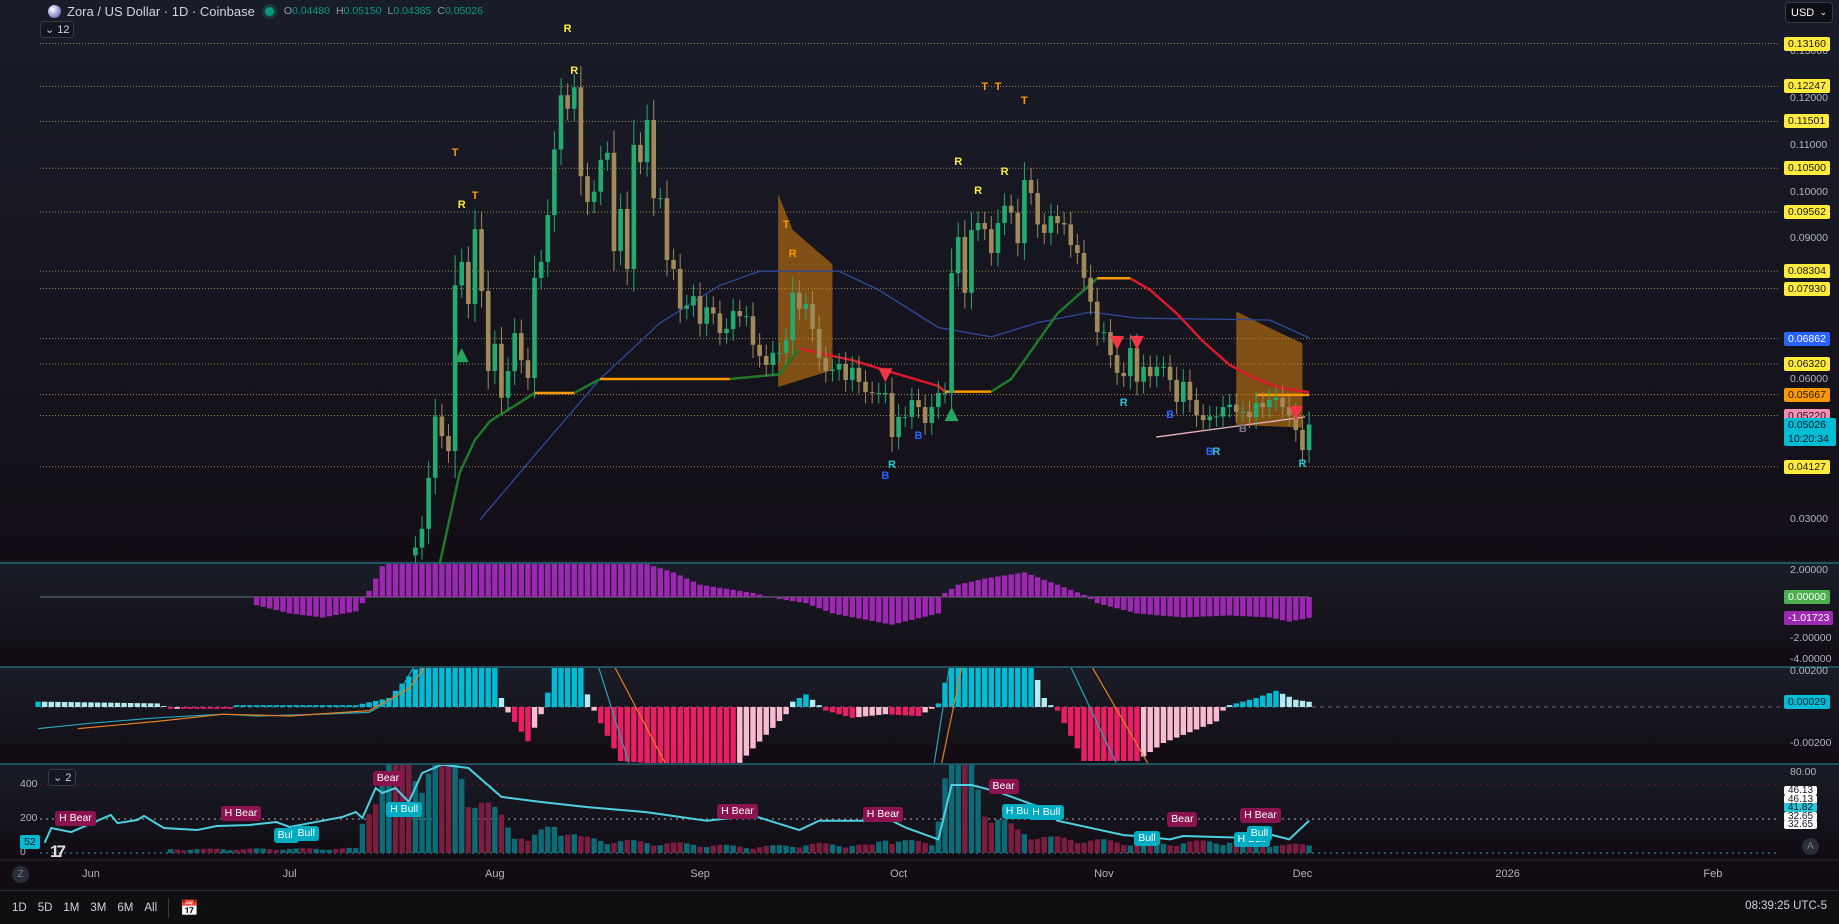 This screenshot has height=924, width=1839. Describe the element at coordinates (20, 874) in the screenshot. I see `zoom-reset-button: Z` at that location.